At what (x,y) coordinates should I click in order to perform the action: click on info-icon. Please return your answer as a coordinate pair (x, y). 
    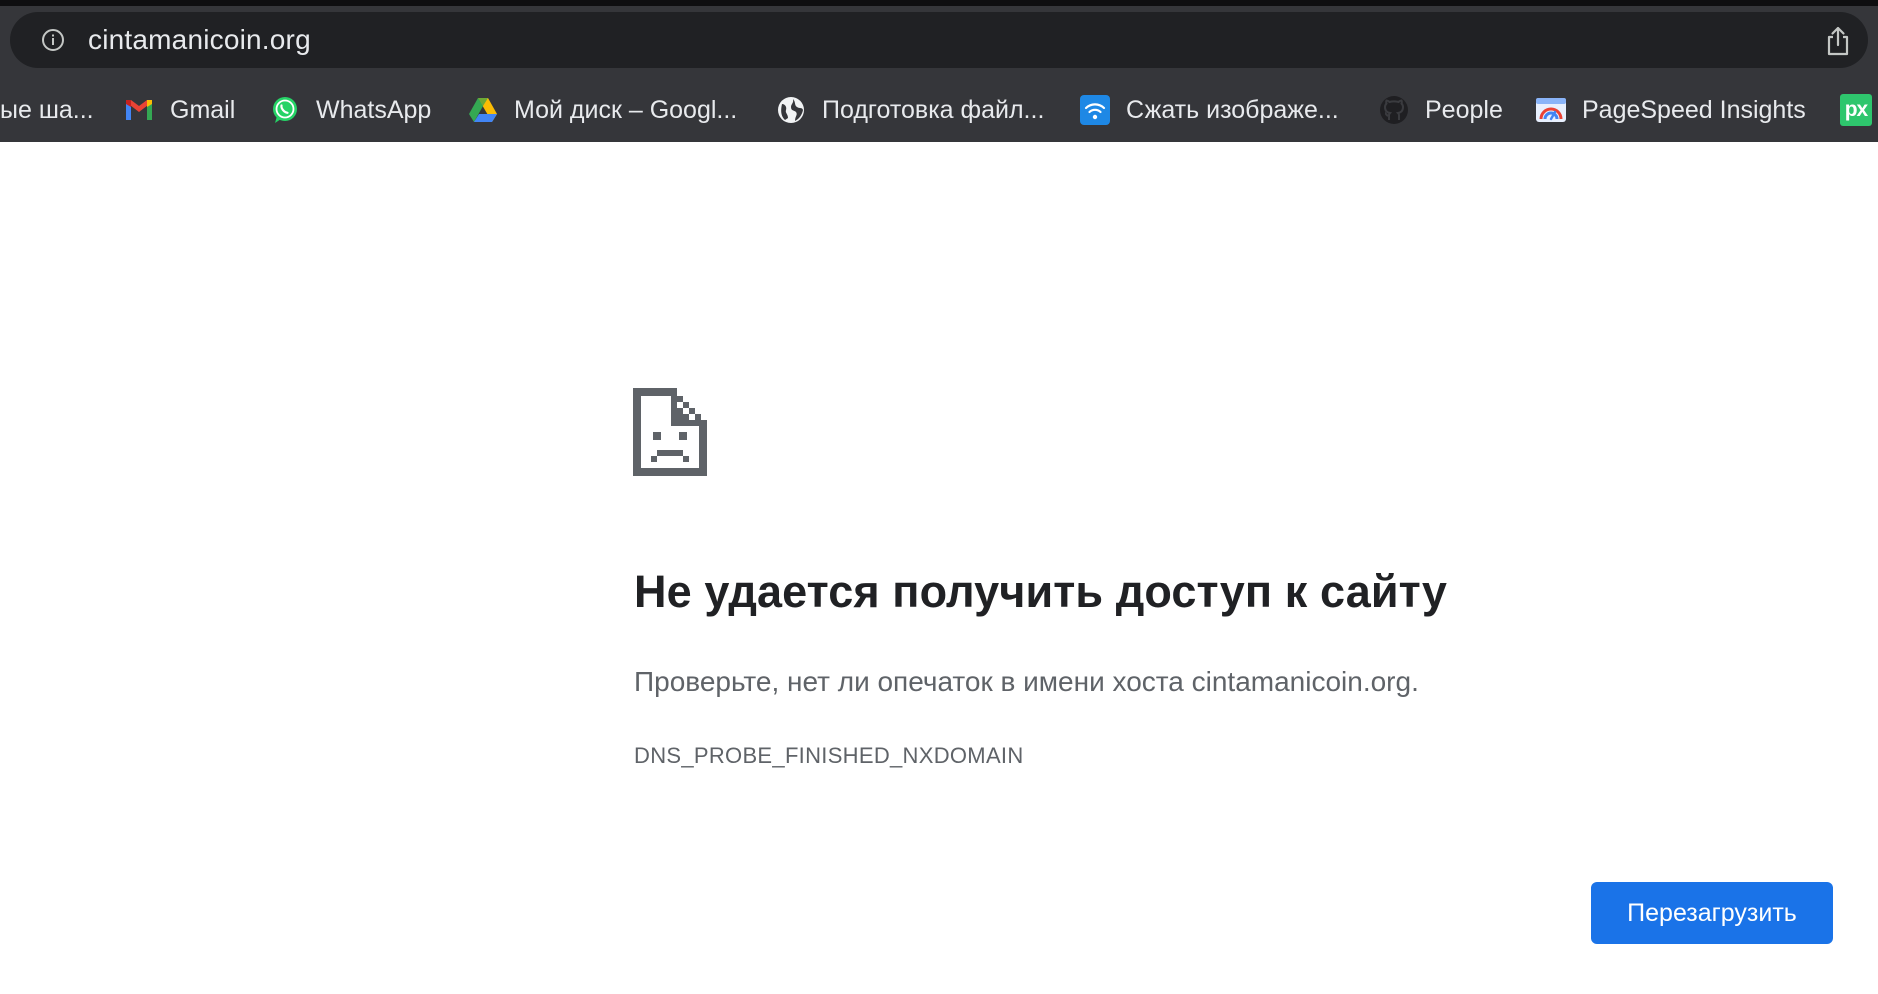
    Looking at the image, I should click on (53, 40).